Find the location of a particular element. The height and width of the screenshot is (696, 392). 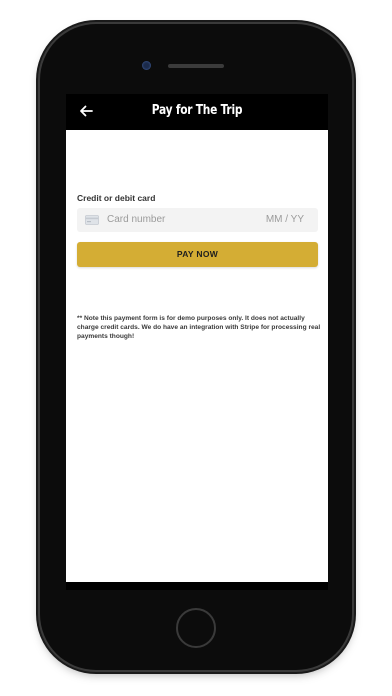

front-camera is located at coordinates (146, 65).